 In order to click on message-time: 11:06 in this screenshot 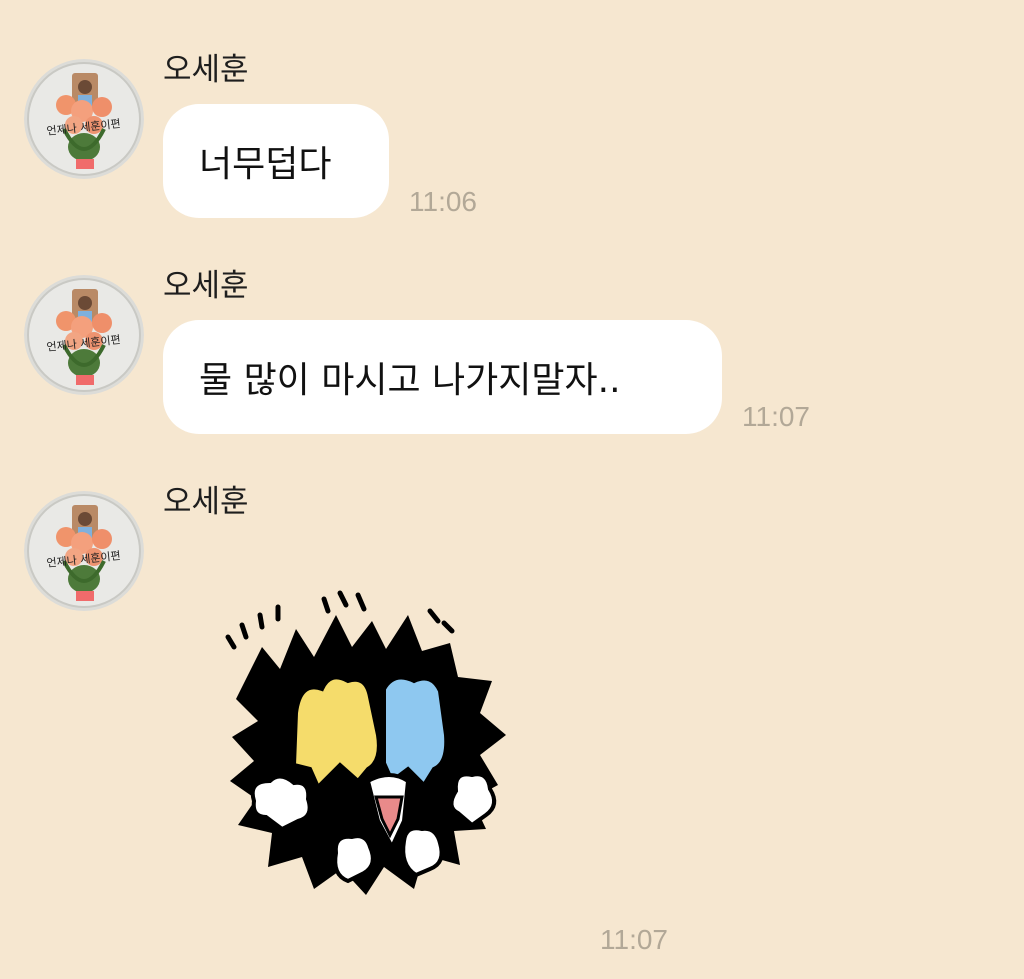, I will do `click(443, 201)`.